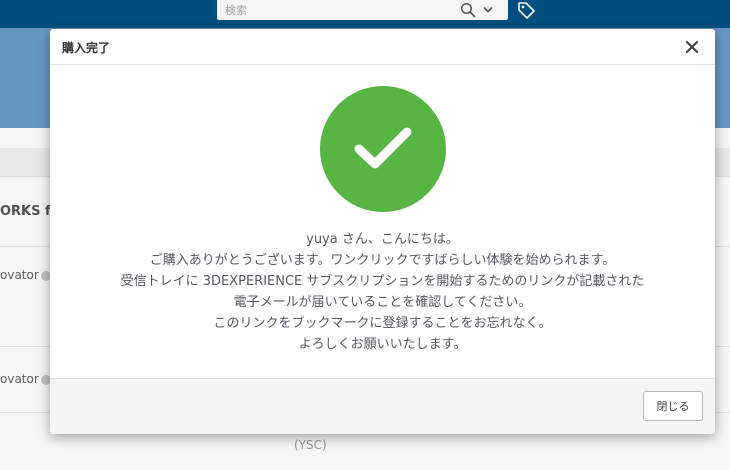 The height and width of the screenshot is (470, 730). Describe the element at coordinates (382, 239) in the screenshot. I see `greeting-text: yuya さん、こんにちは。` at that location.